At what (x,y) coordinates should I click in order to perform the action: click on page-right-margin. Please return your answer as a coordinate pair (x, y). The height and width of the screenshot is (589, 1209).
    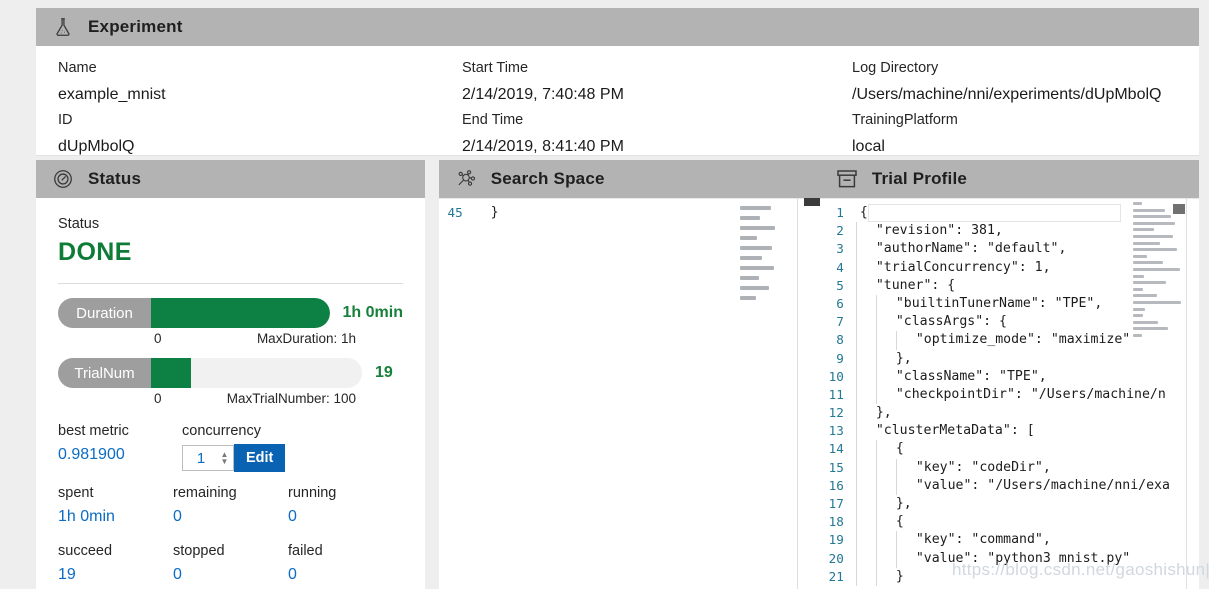
    Looking at the image, I should click on (1204, 294).